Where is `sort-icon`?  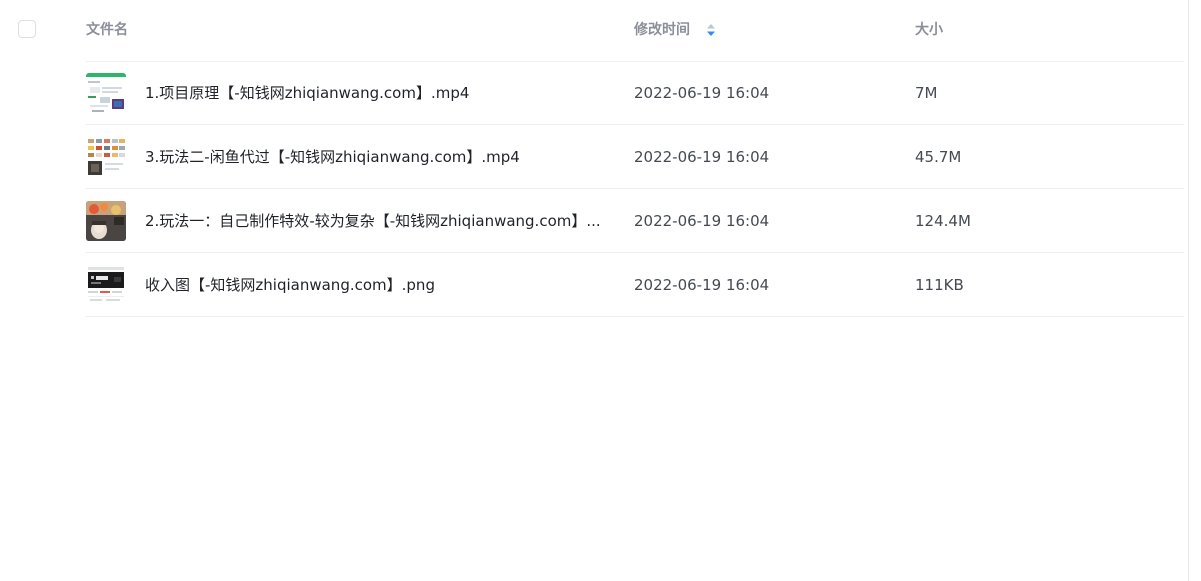
sort-icon is located at coordinates (711, 30).